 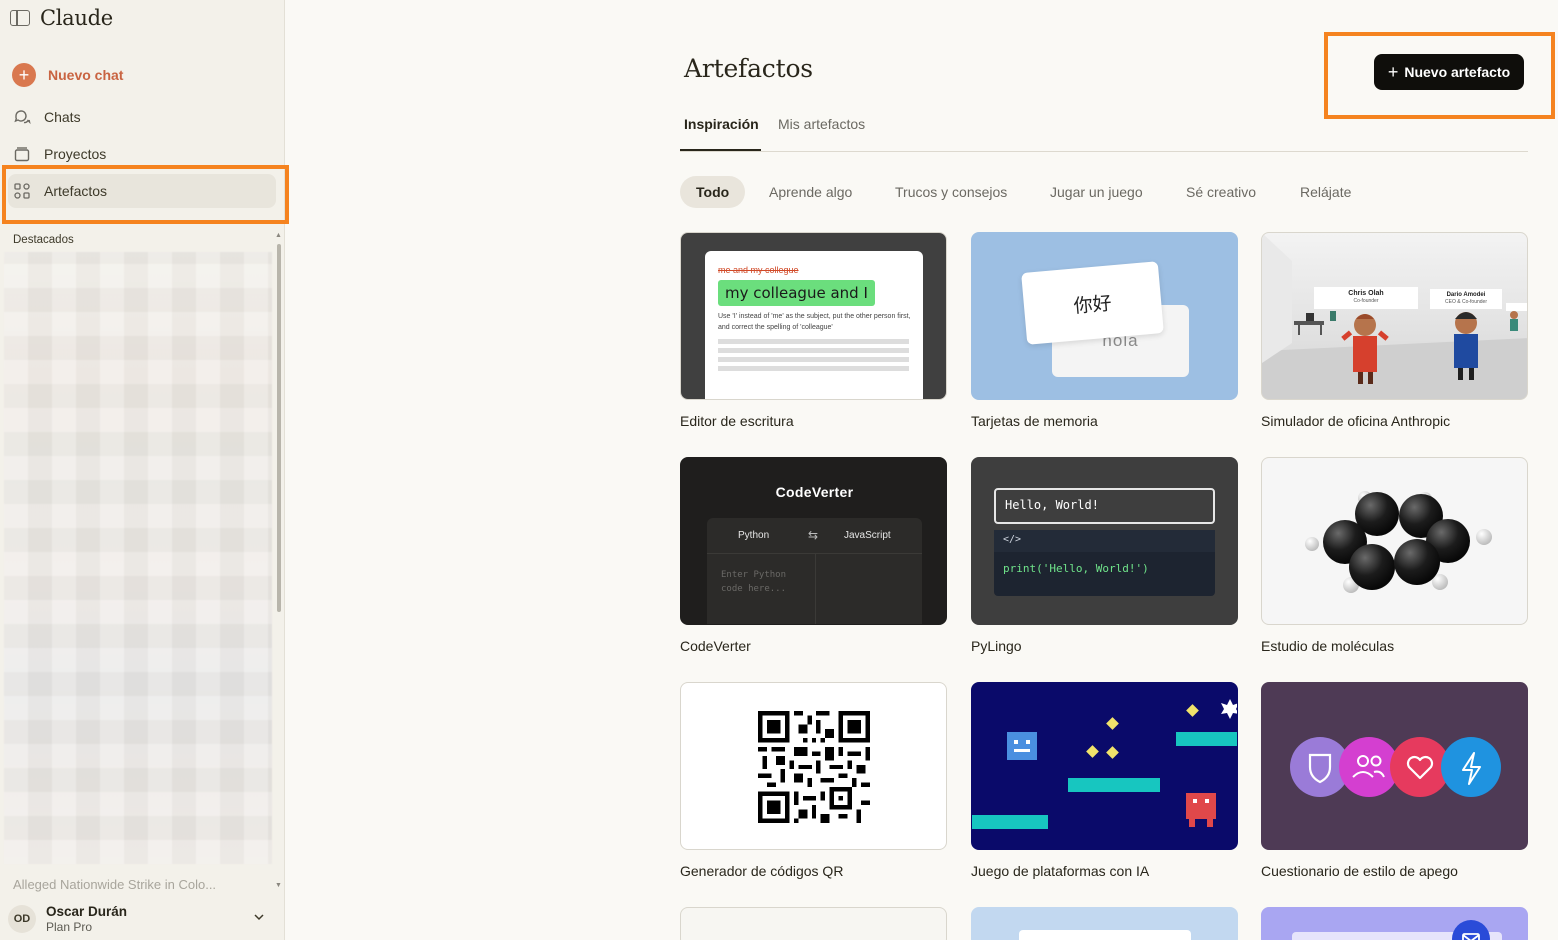 What do you see at coordinates (22, 919) in the screenshot?
I see `avatar: OD` at bounding box center [22, 919].